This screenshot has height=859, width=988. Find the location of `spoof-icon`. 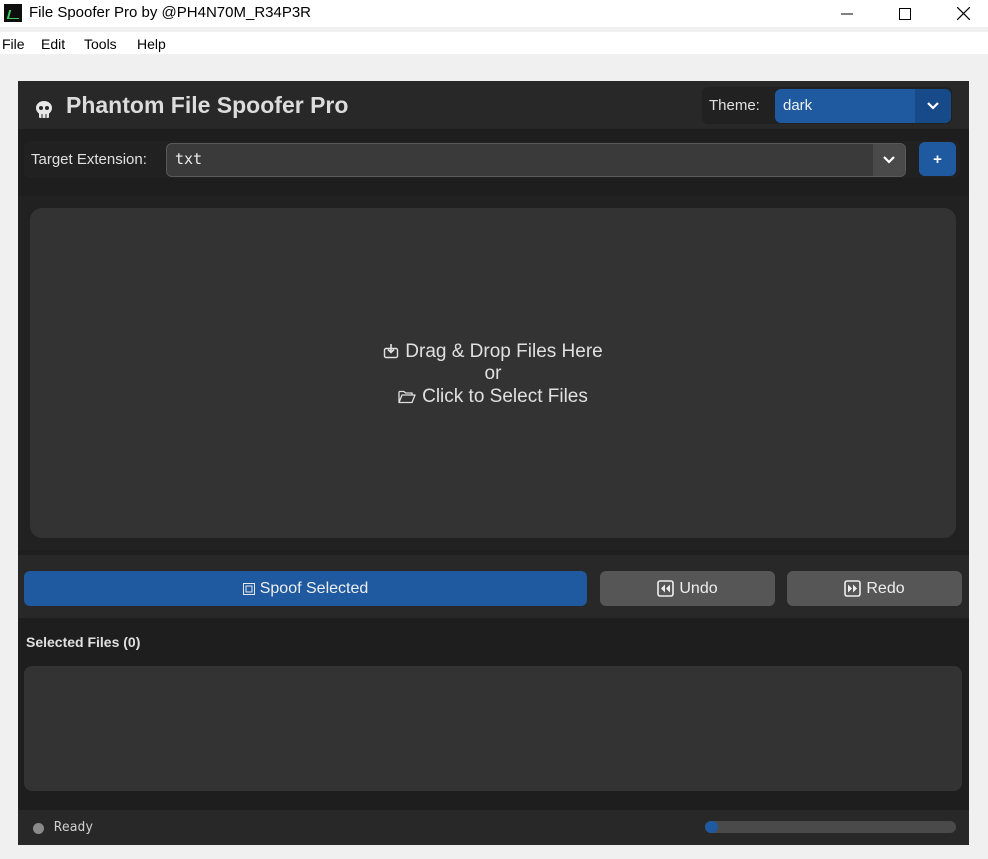

spoof-icon is located at coordinates (248, 588).